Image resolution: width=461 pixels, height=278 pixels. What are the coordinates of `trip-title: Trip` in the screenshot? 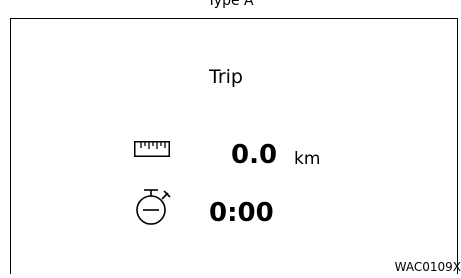 It's located at (226, 77).